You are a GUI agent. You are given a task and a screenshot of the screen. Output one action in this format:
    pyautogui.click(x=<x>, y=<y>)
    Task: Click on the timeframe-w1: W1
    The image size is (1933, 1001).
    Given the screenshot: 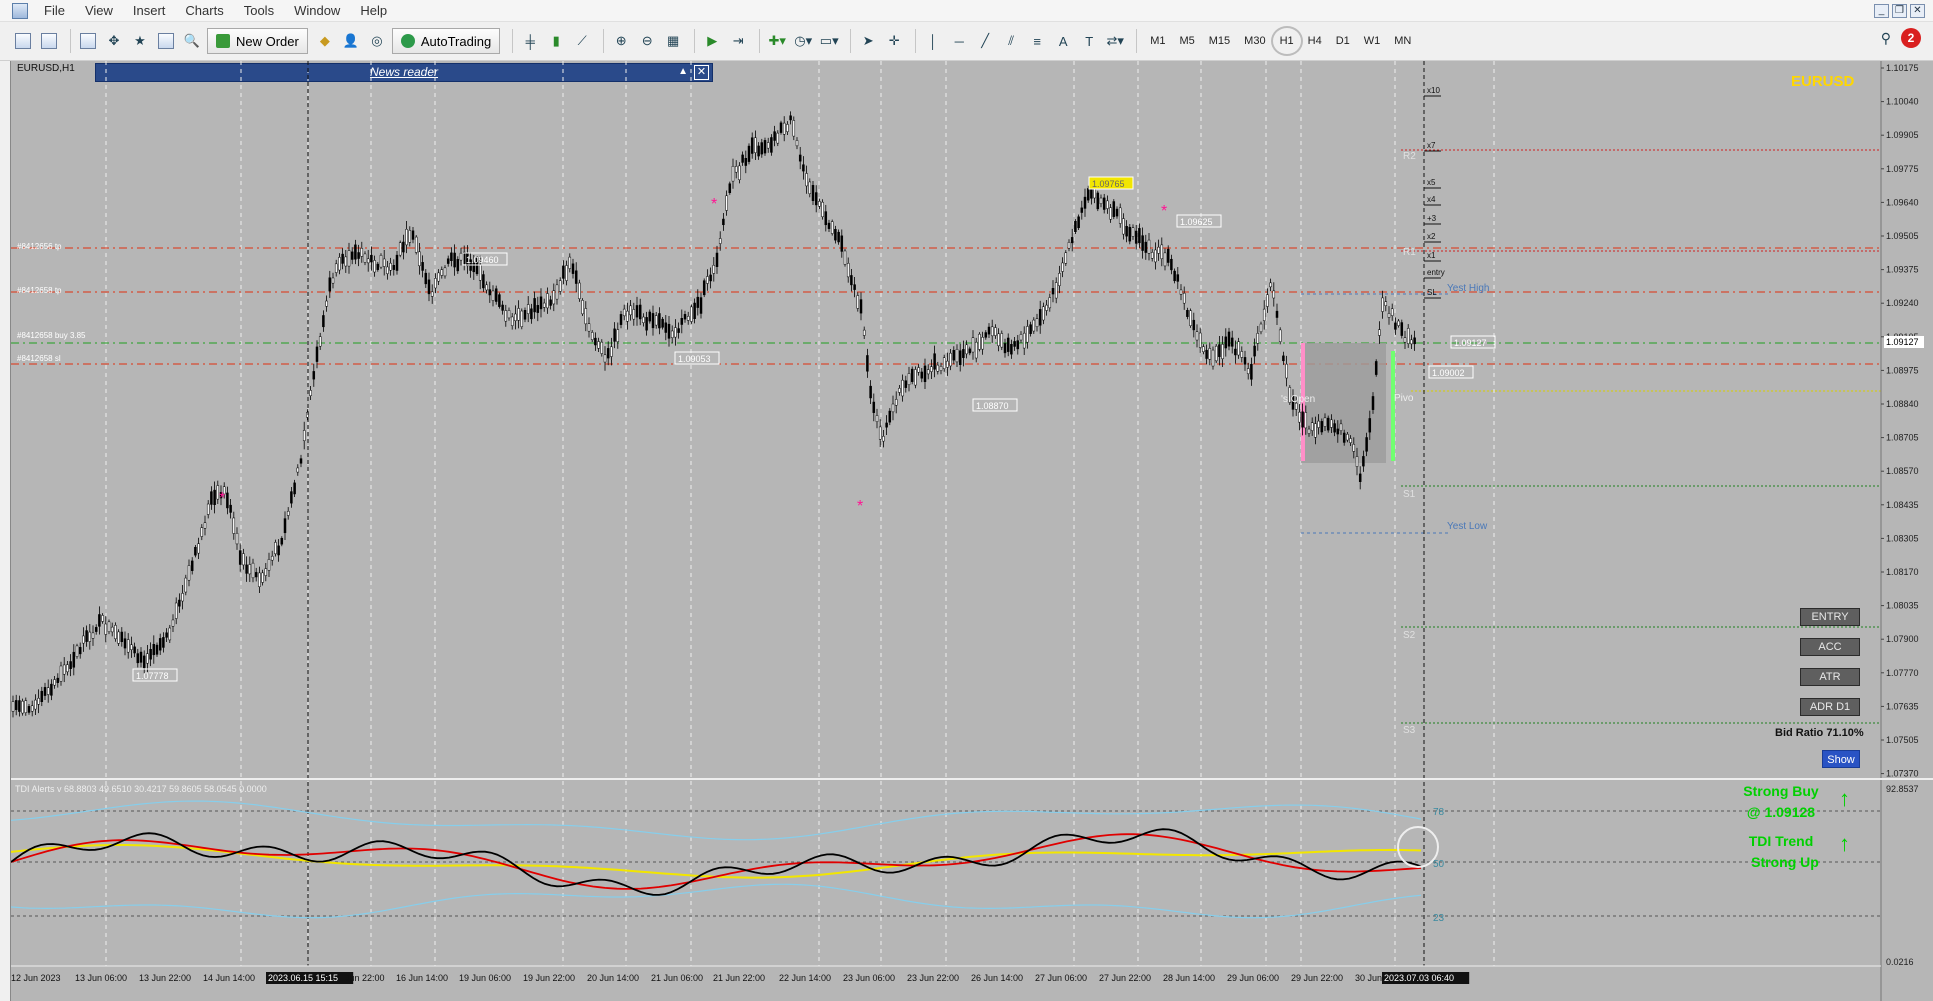 What is the action you would take?
    pyautogui.click(x=1372, y=41)
    